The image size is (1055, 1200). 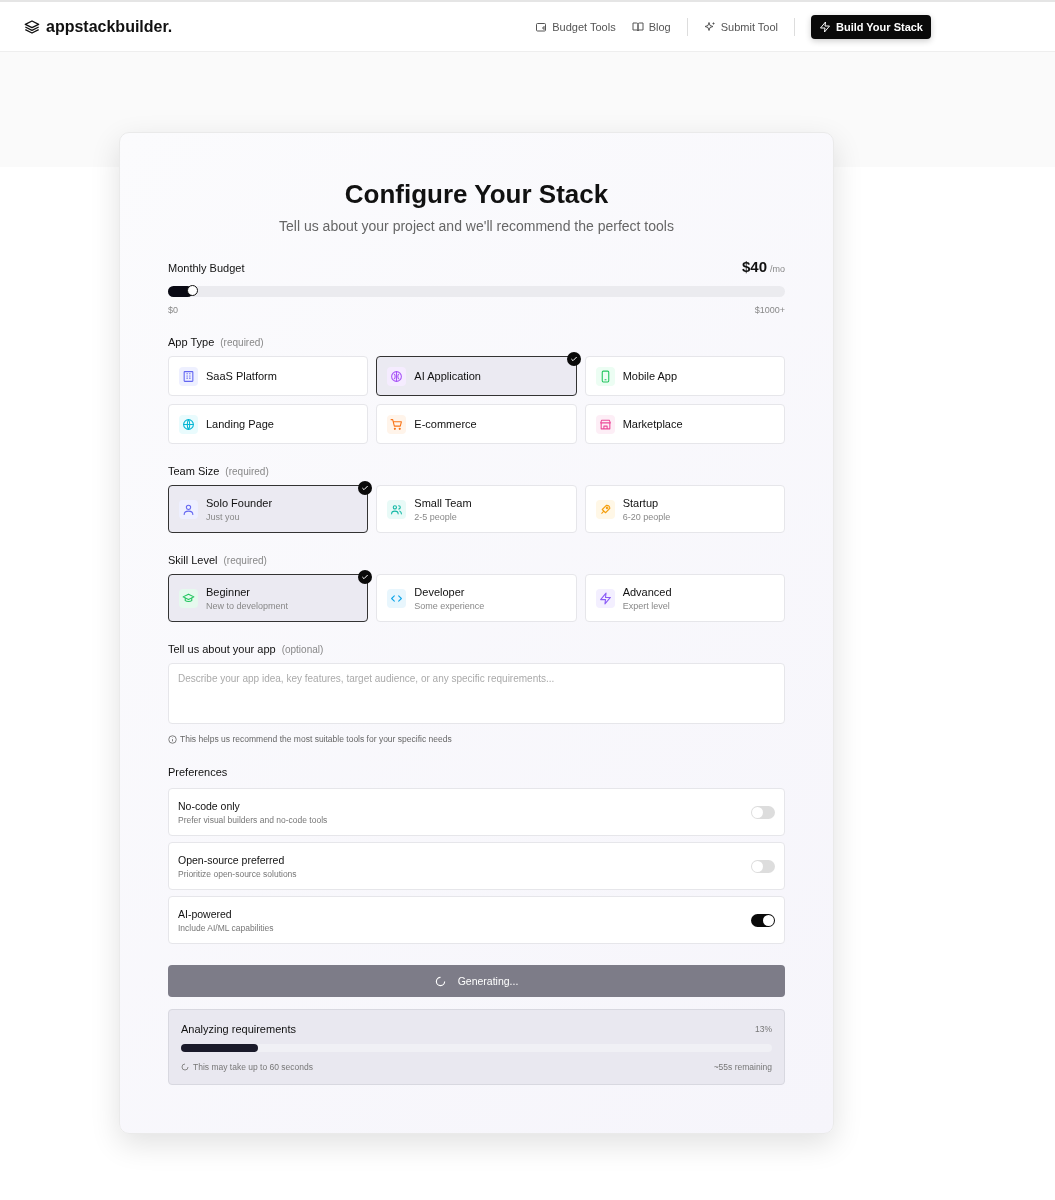 I want to click on max-label: $1000+, so click(x=769, y=310).